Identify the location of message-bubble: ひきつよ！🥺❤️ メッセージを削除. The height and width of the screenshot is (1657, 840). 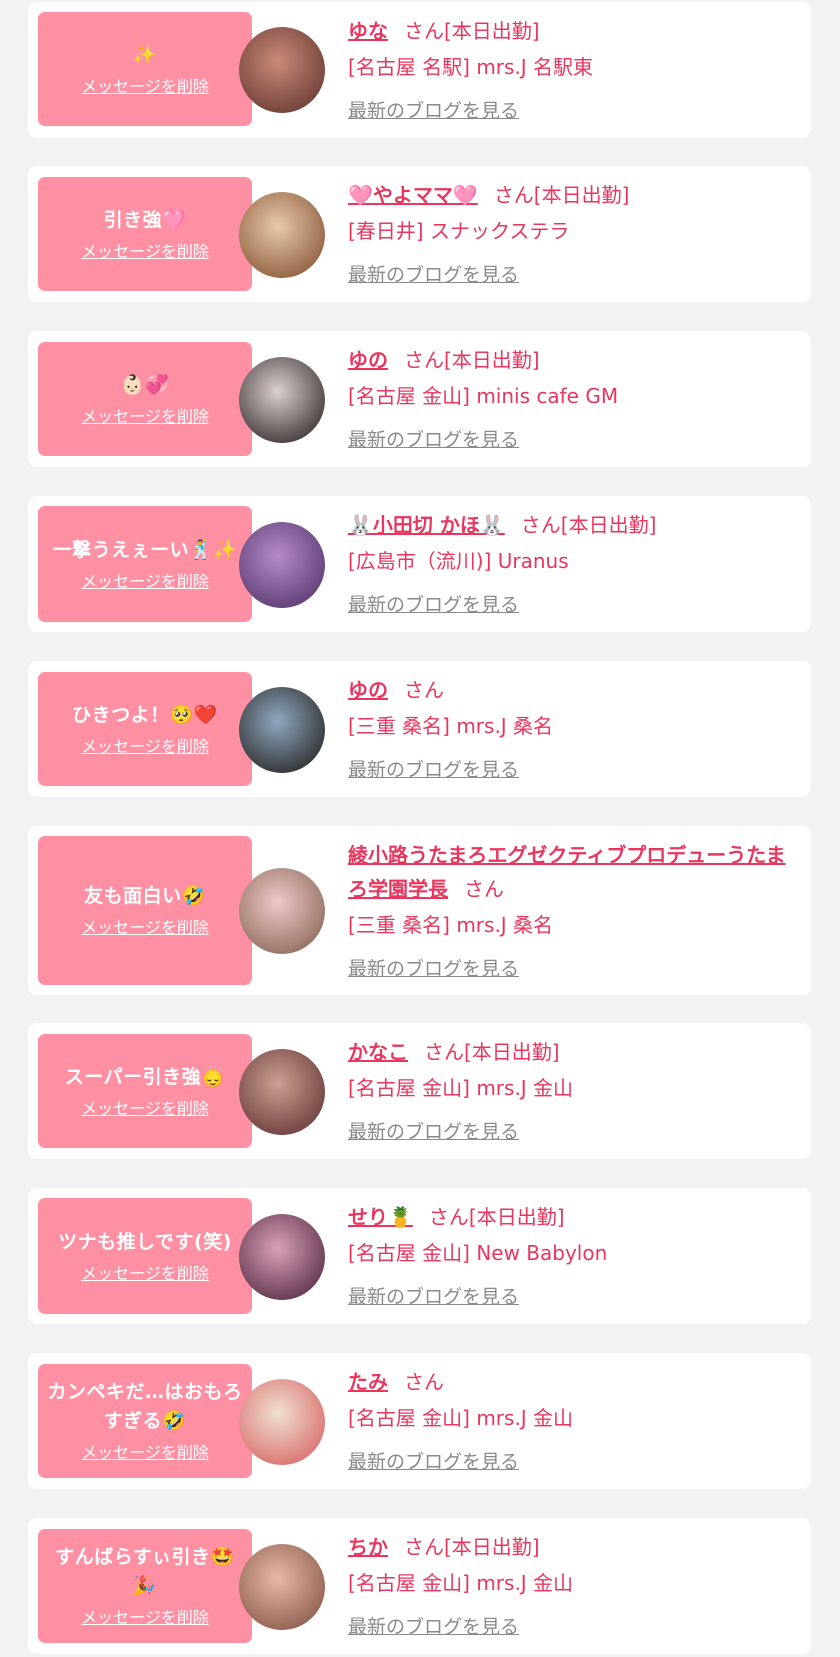
(150, 729).